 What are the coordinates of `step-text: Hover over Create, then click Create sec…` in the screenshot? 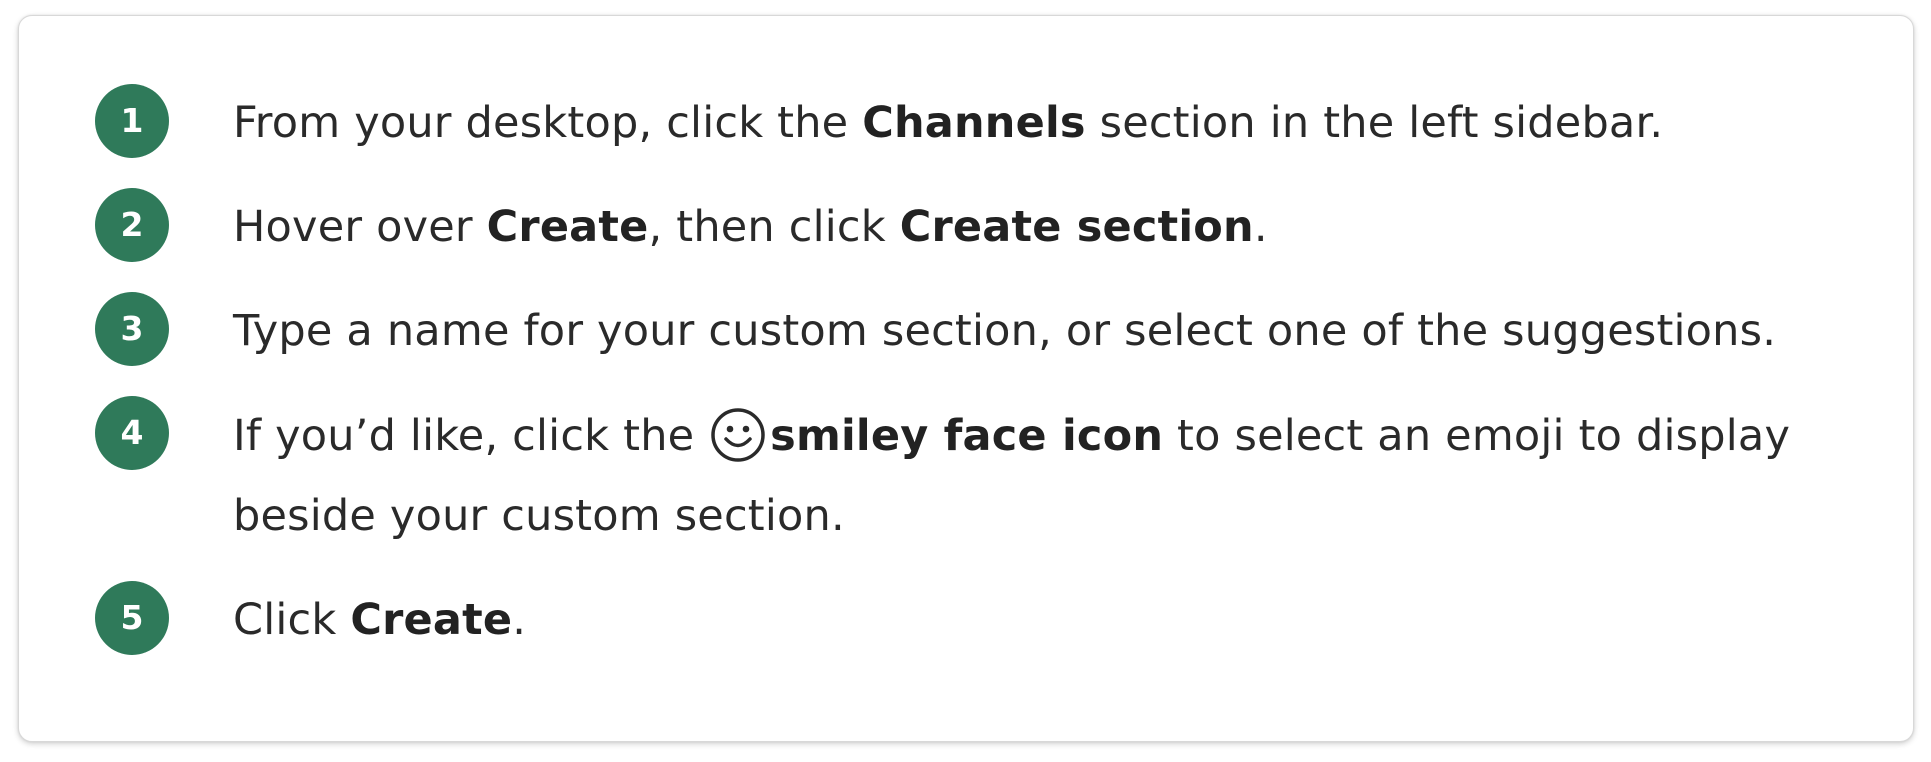 It's located at (1053, 227).